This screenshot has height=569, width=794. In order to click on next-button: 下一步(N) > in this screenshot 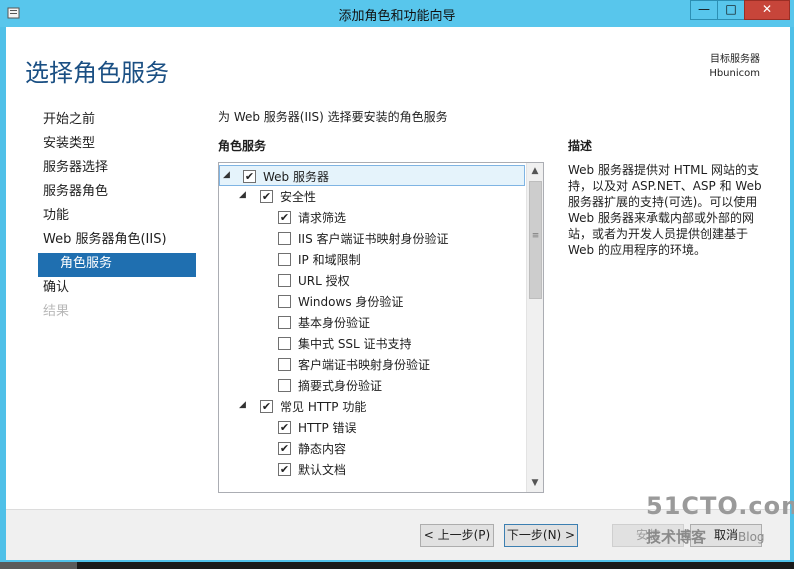, I will do `click(541, 535)`.